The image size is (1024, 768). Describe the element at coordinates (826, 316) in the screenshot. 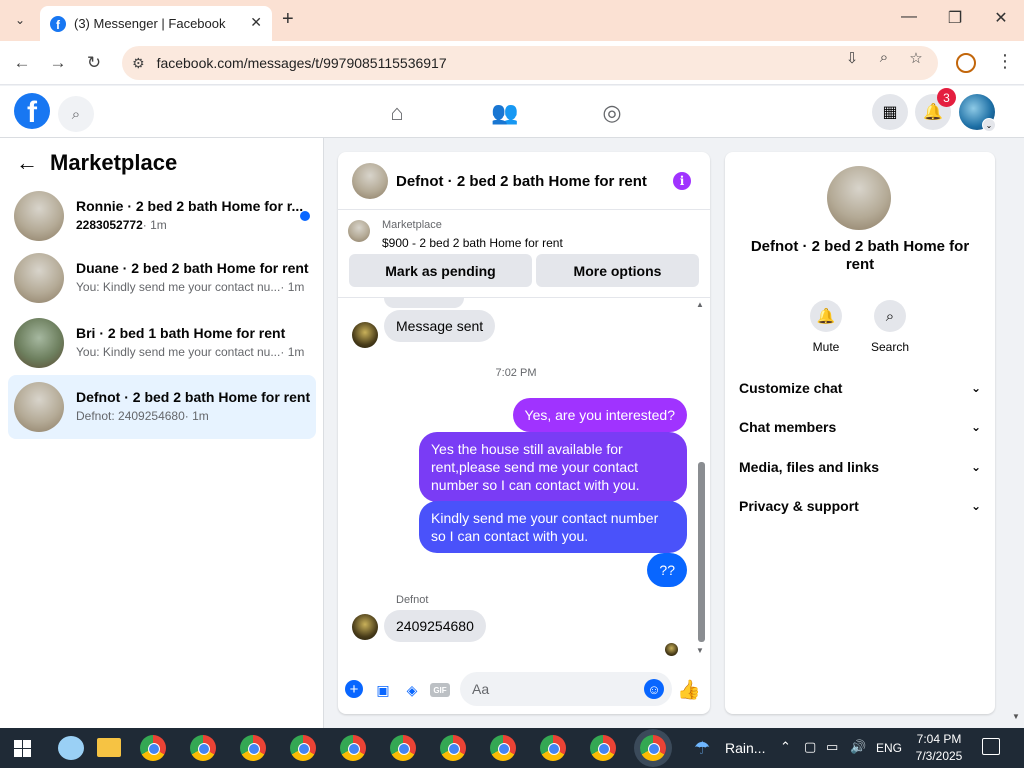

I see `bell-icon: 🔔` at that location.